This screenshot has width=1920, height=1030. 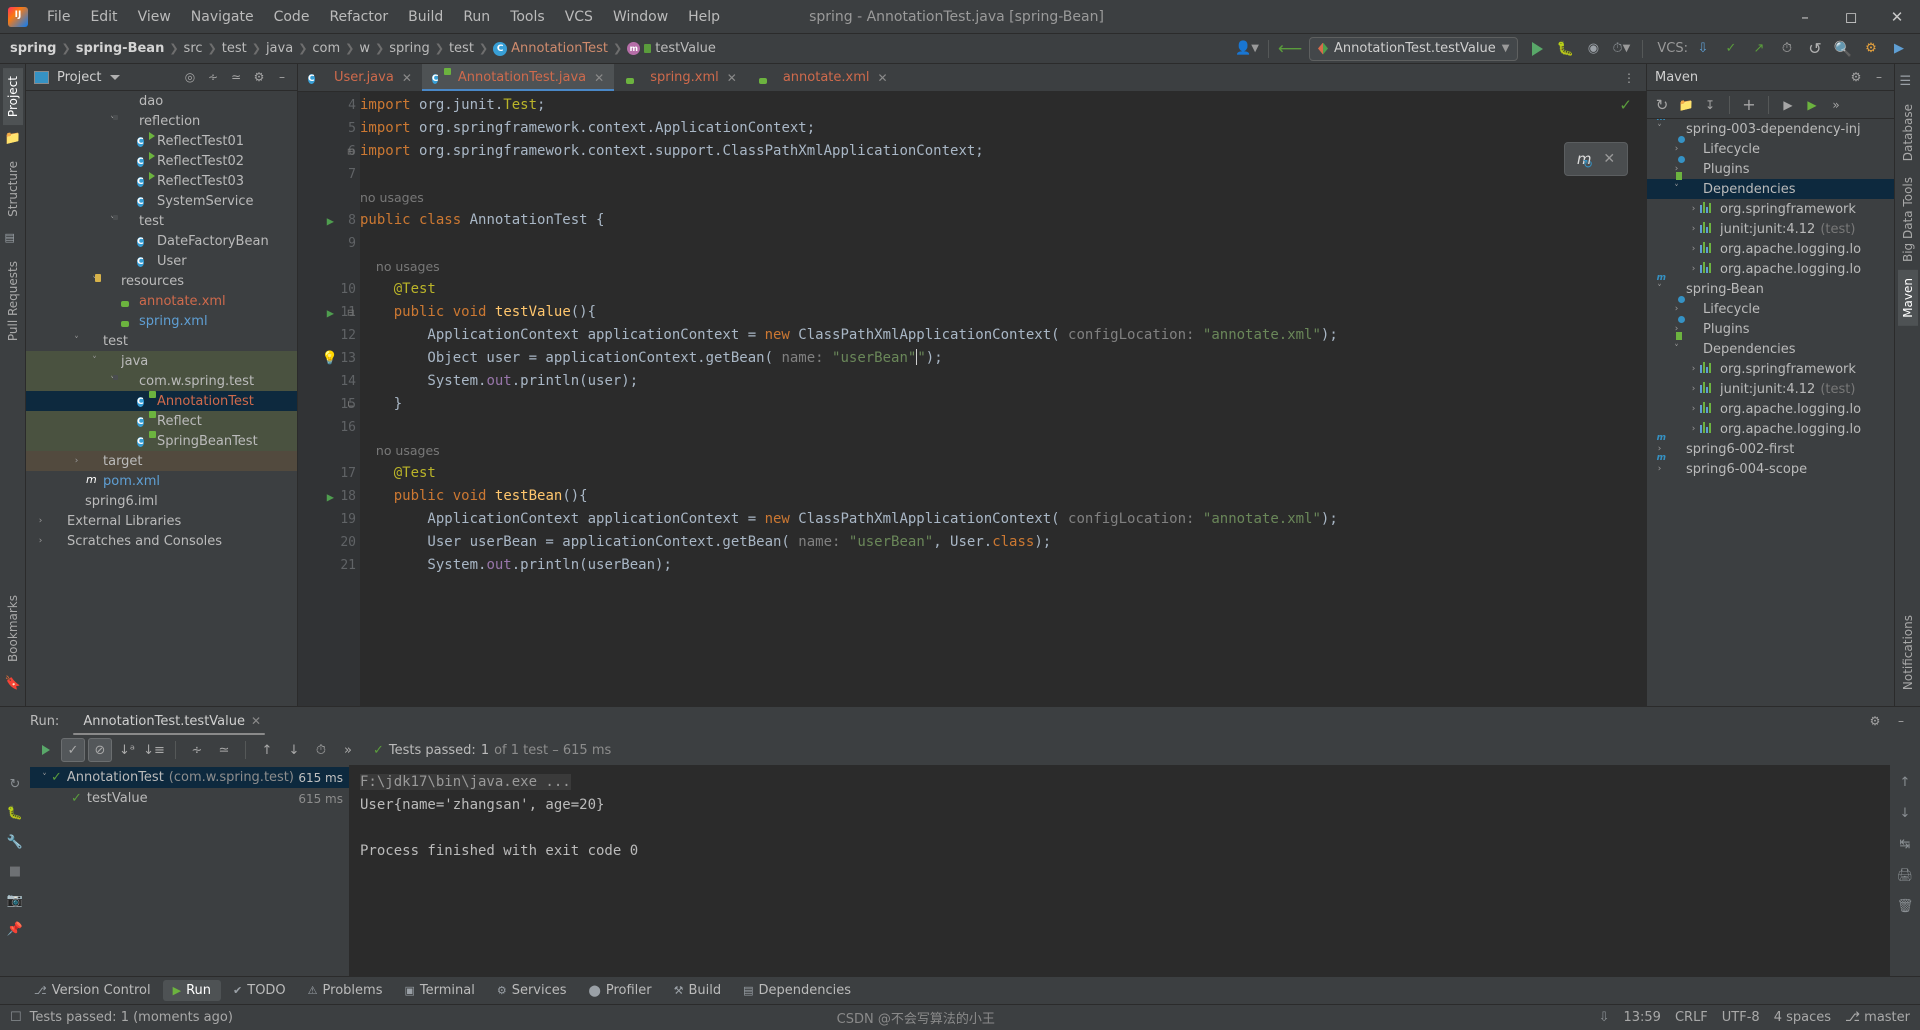 What do you see at coordinates (1625, 105) in the screenshot?
I see `inspection-ok-icon: ✓` at bounding box center [1625, 105].